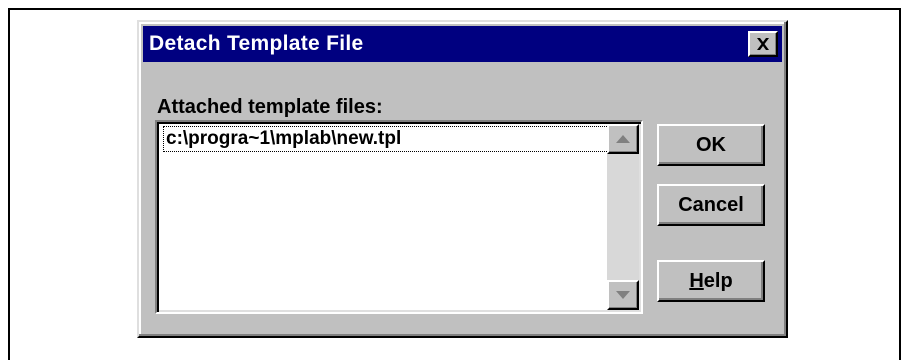 The image size is (911, 360). I want to click on arrow-down-icon, so click(623, 295).